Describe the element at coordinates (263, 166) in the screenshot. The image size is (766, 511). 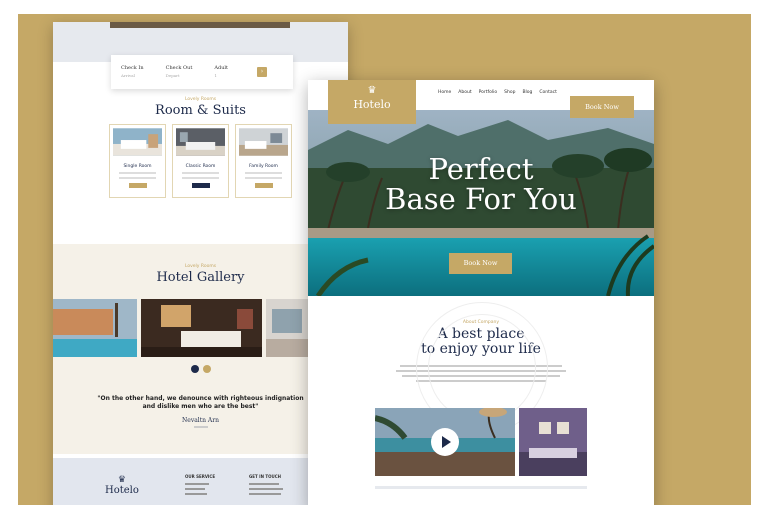
I see `room-name: Family Room` at that location.